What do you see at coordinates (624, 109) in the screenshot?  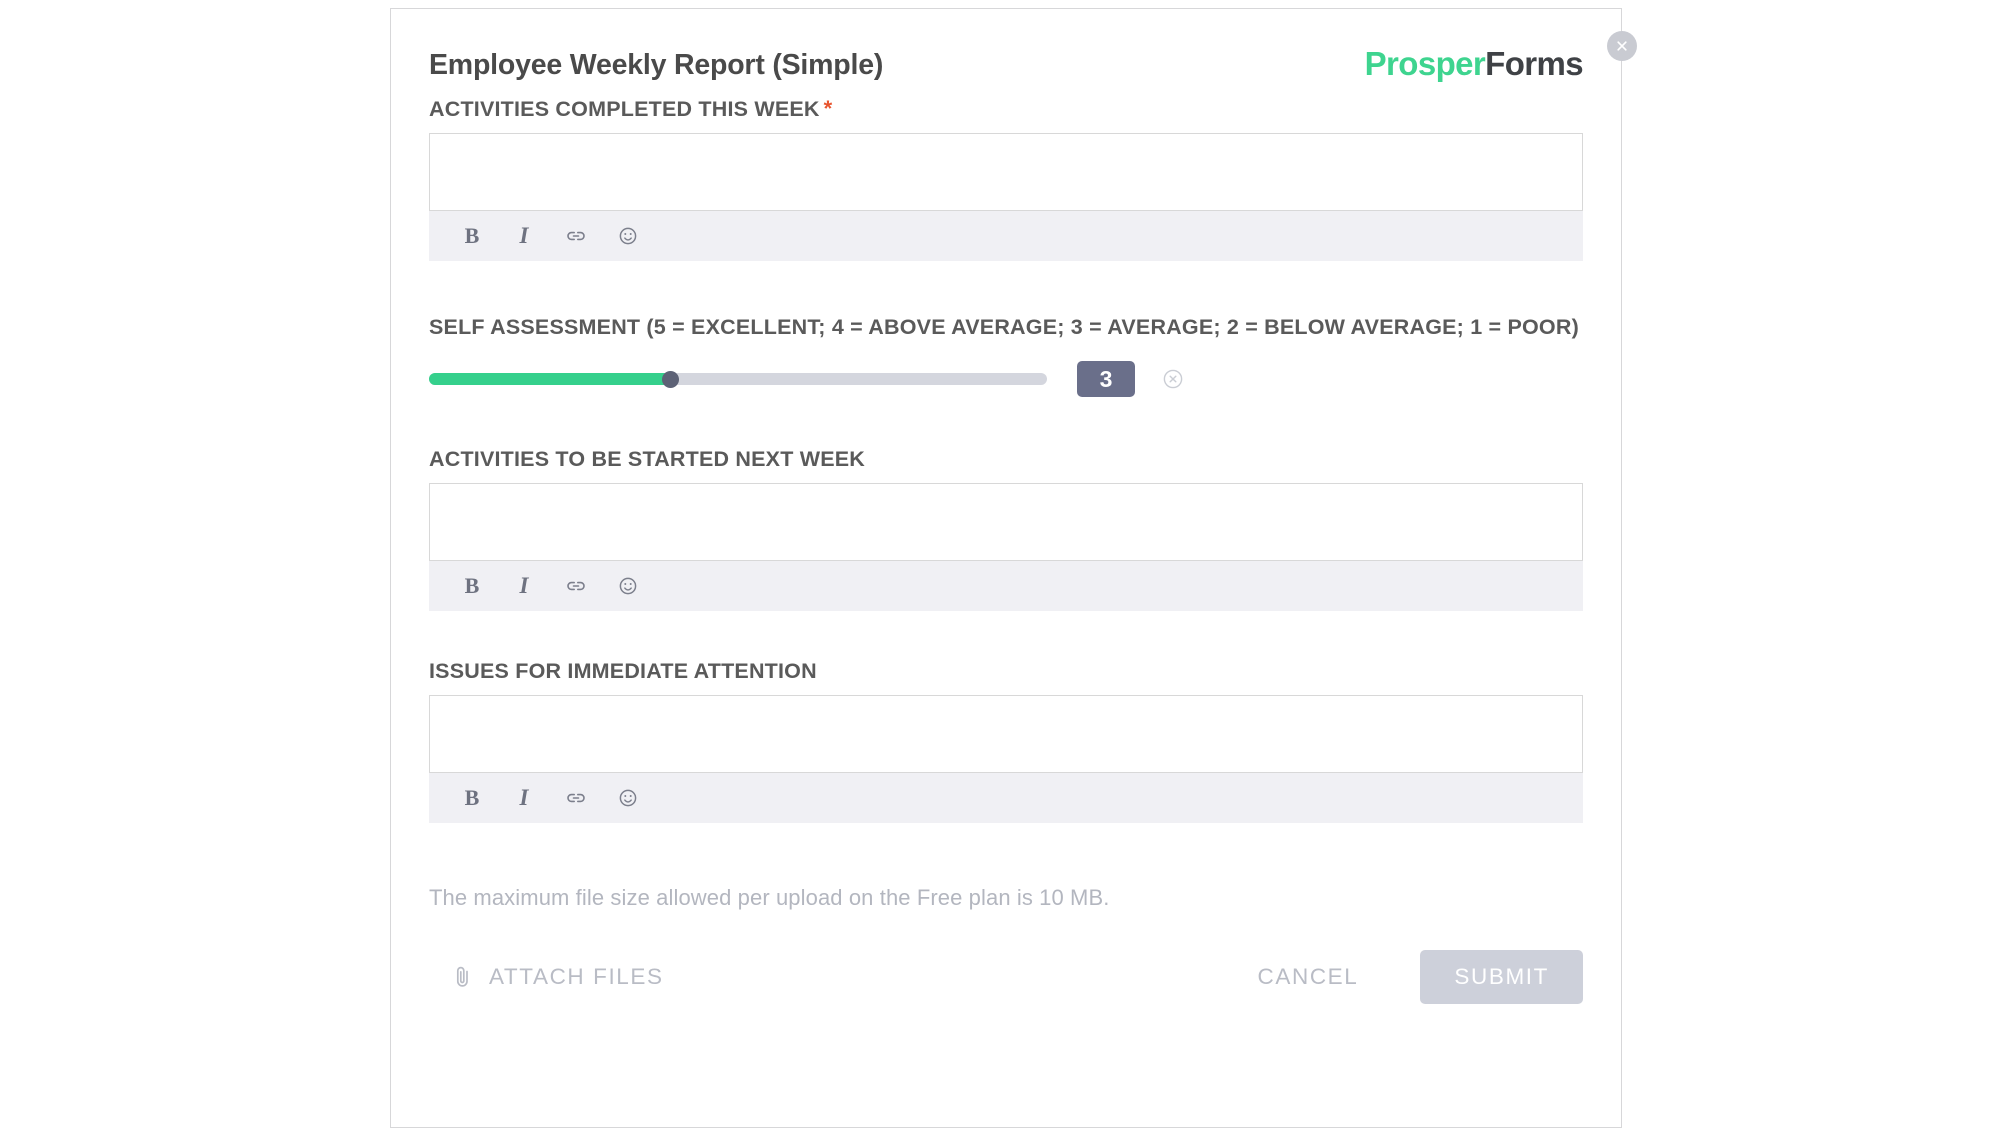 I see `field-label-text: ACTIVITIES COMPLETED THIS WEEK` at bounding box center [624, 109].